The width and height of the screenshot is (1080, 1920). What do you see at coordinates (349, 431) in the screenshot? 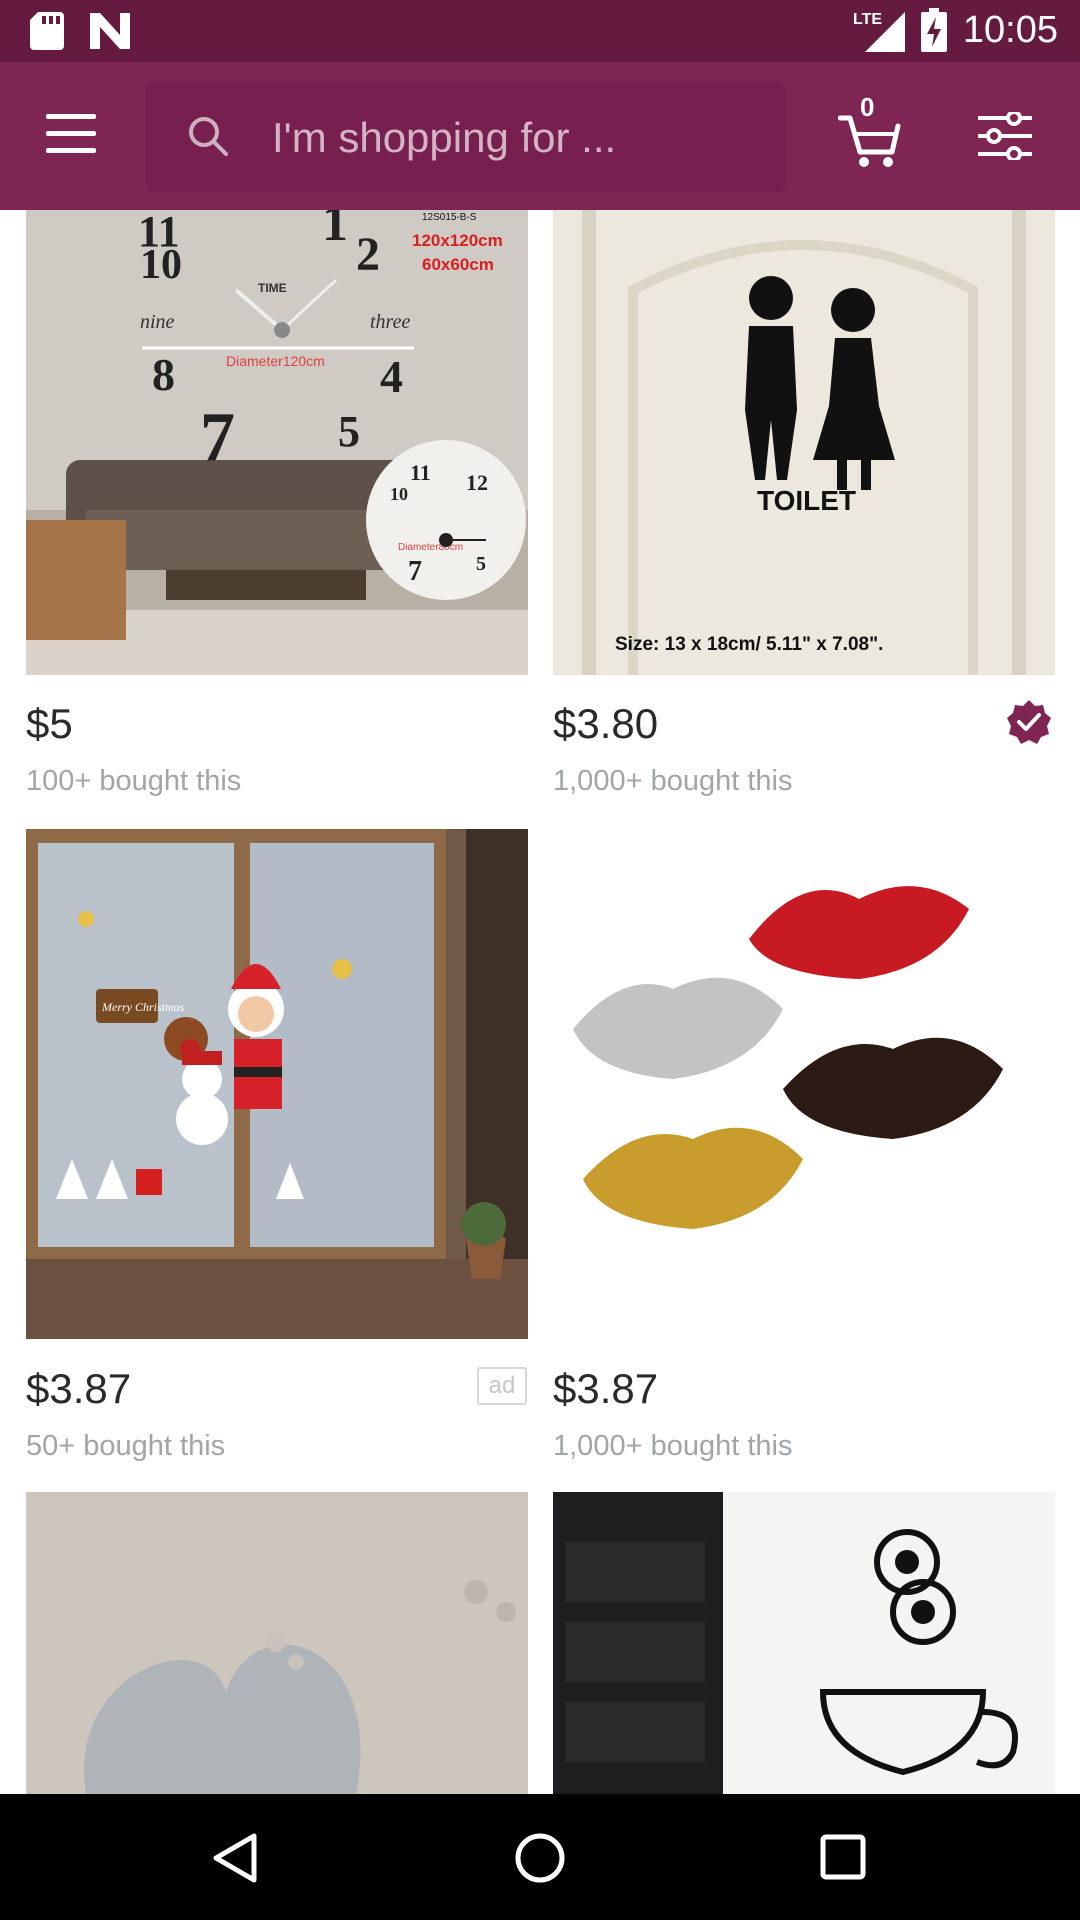
I see `clock-digit: 5` at bounding box center [349, 431].